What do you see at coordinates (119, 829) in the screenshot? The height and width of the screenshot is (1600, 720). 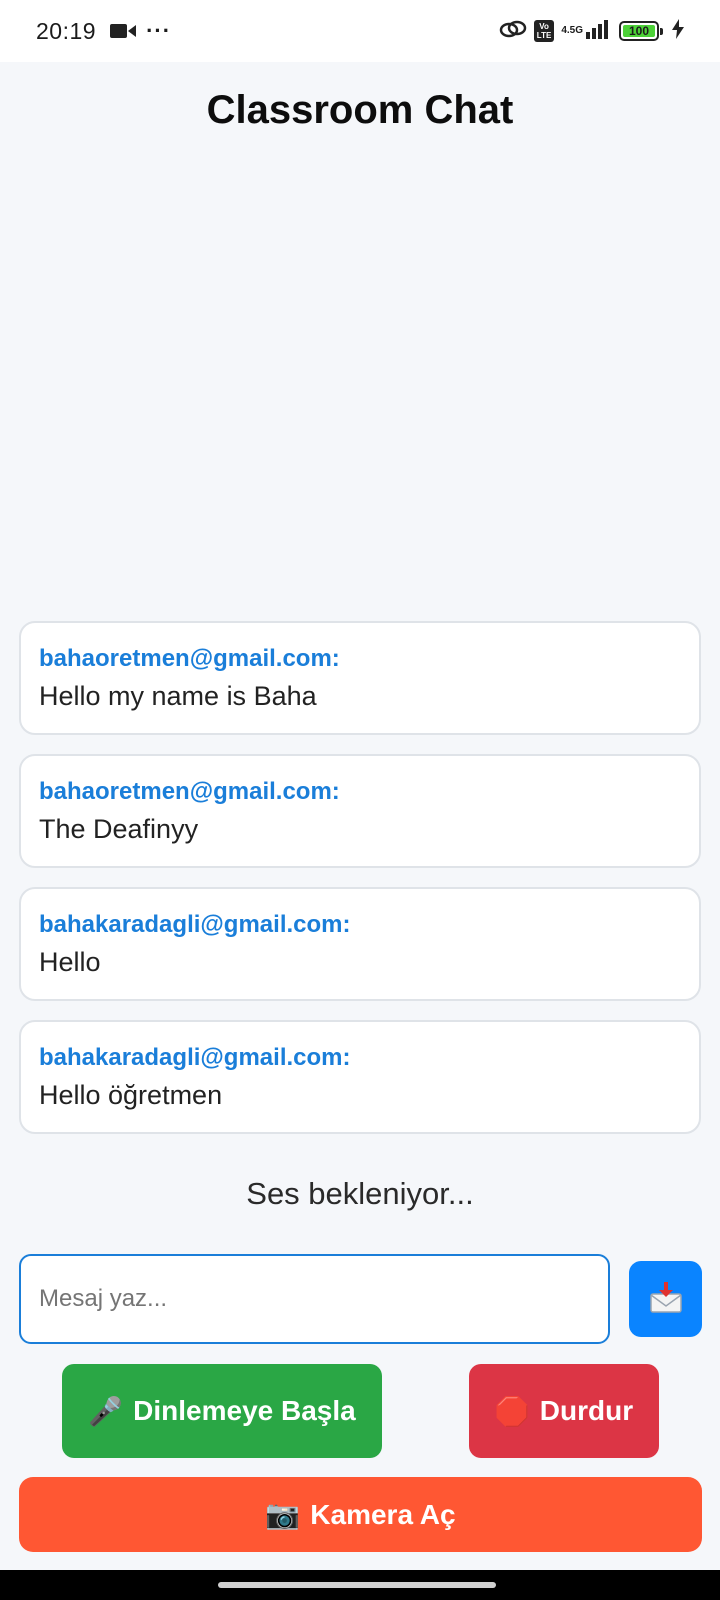 I see `message-text: The Deafinyy` at bounding box center [119, 829].